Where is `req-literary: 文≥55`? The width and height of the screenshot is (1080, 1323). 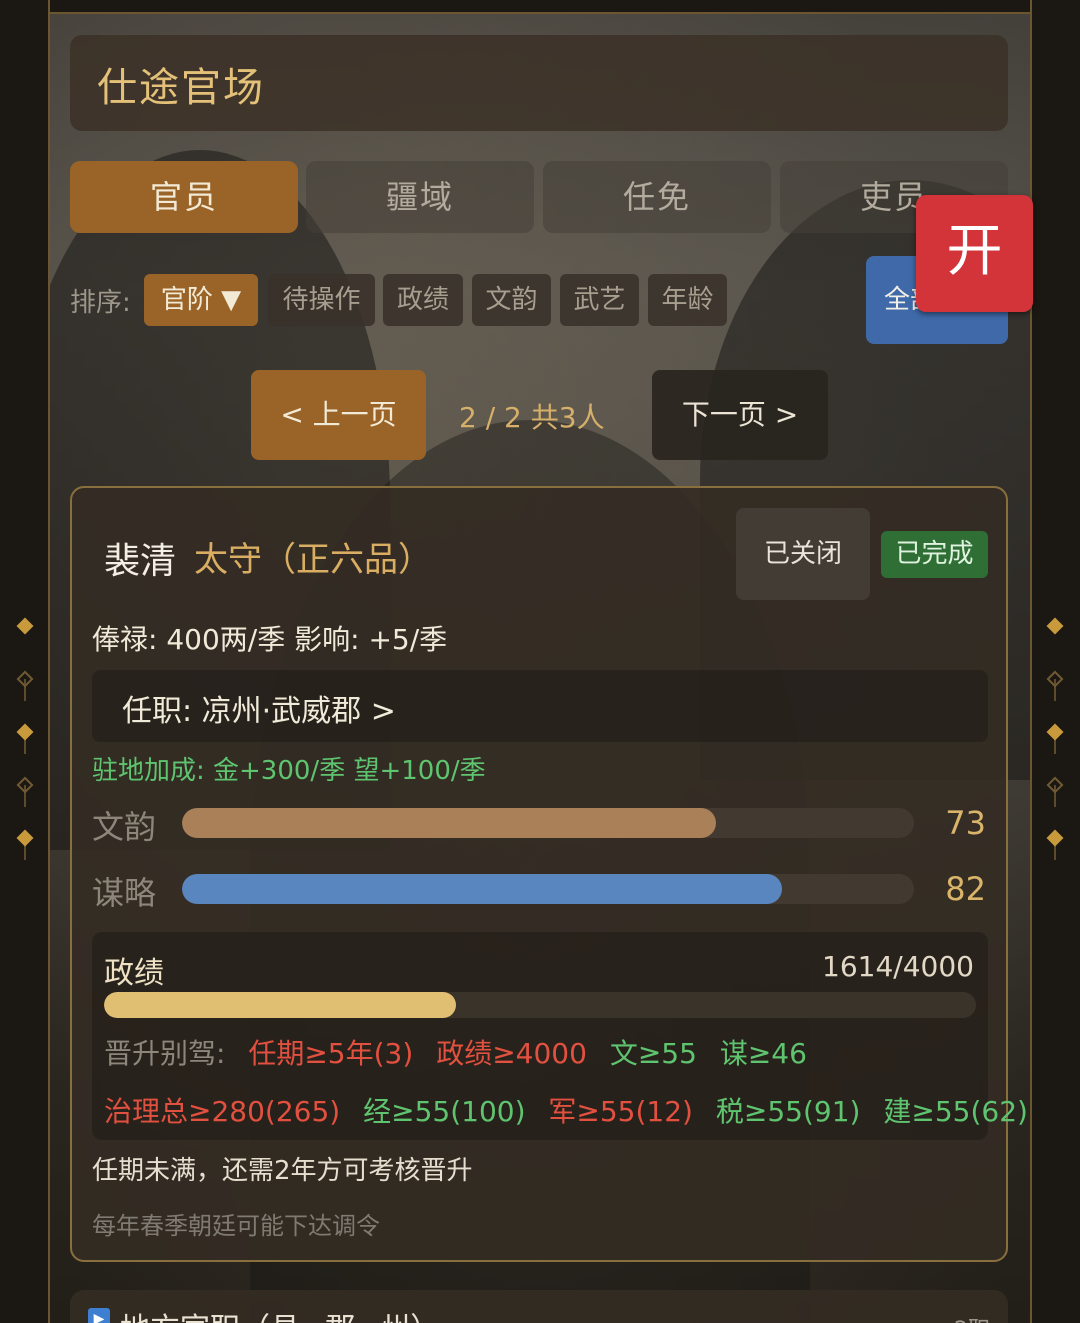
req-literary: 文≥55 is located at coordinates (653, 1053).